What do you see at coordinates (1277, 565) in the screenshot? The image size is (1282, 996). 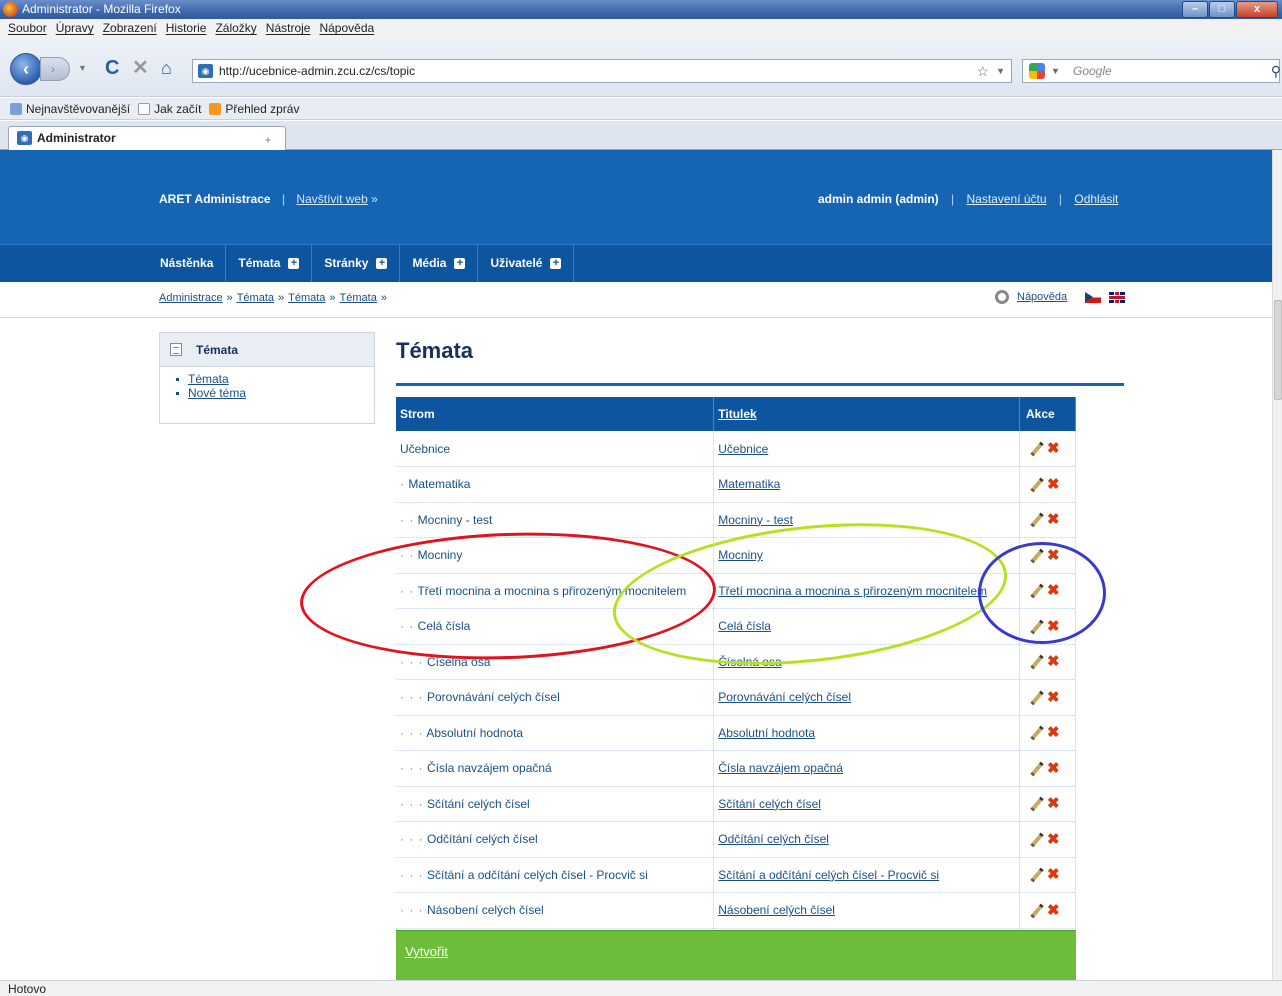 I see `page-scrollbar` at bounding box center [1277, 565].